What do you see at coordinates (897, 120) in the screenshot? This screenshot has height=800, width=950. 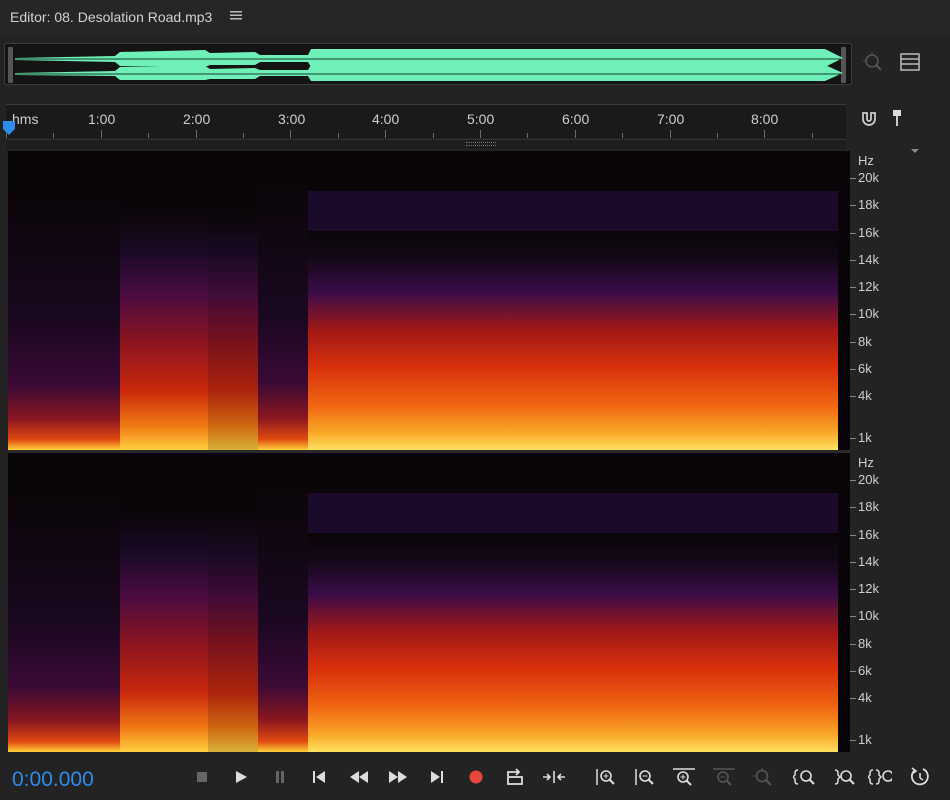 I see `marker-pin-icon` at bounding box center [897, 120].